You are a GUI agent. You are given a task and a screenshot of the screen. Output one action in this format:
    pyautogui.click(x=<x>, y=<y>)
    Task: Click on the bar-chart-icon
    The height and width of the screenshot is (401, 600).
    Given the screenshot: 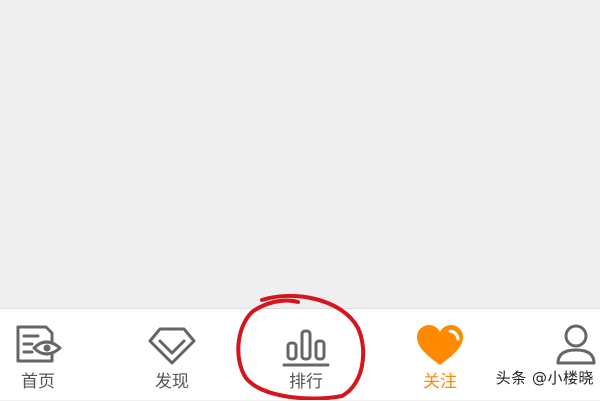 What is the action you would take?
    pyautogui.click(x=306, y=345)
    